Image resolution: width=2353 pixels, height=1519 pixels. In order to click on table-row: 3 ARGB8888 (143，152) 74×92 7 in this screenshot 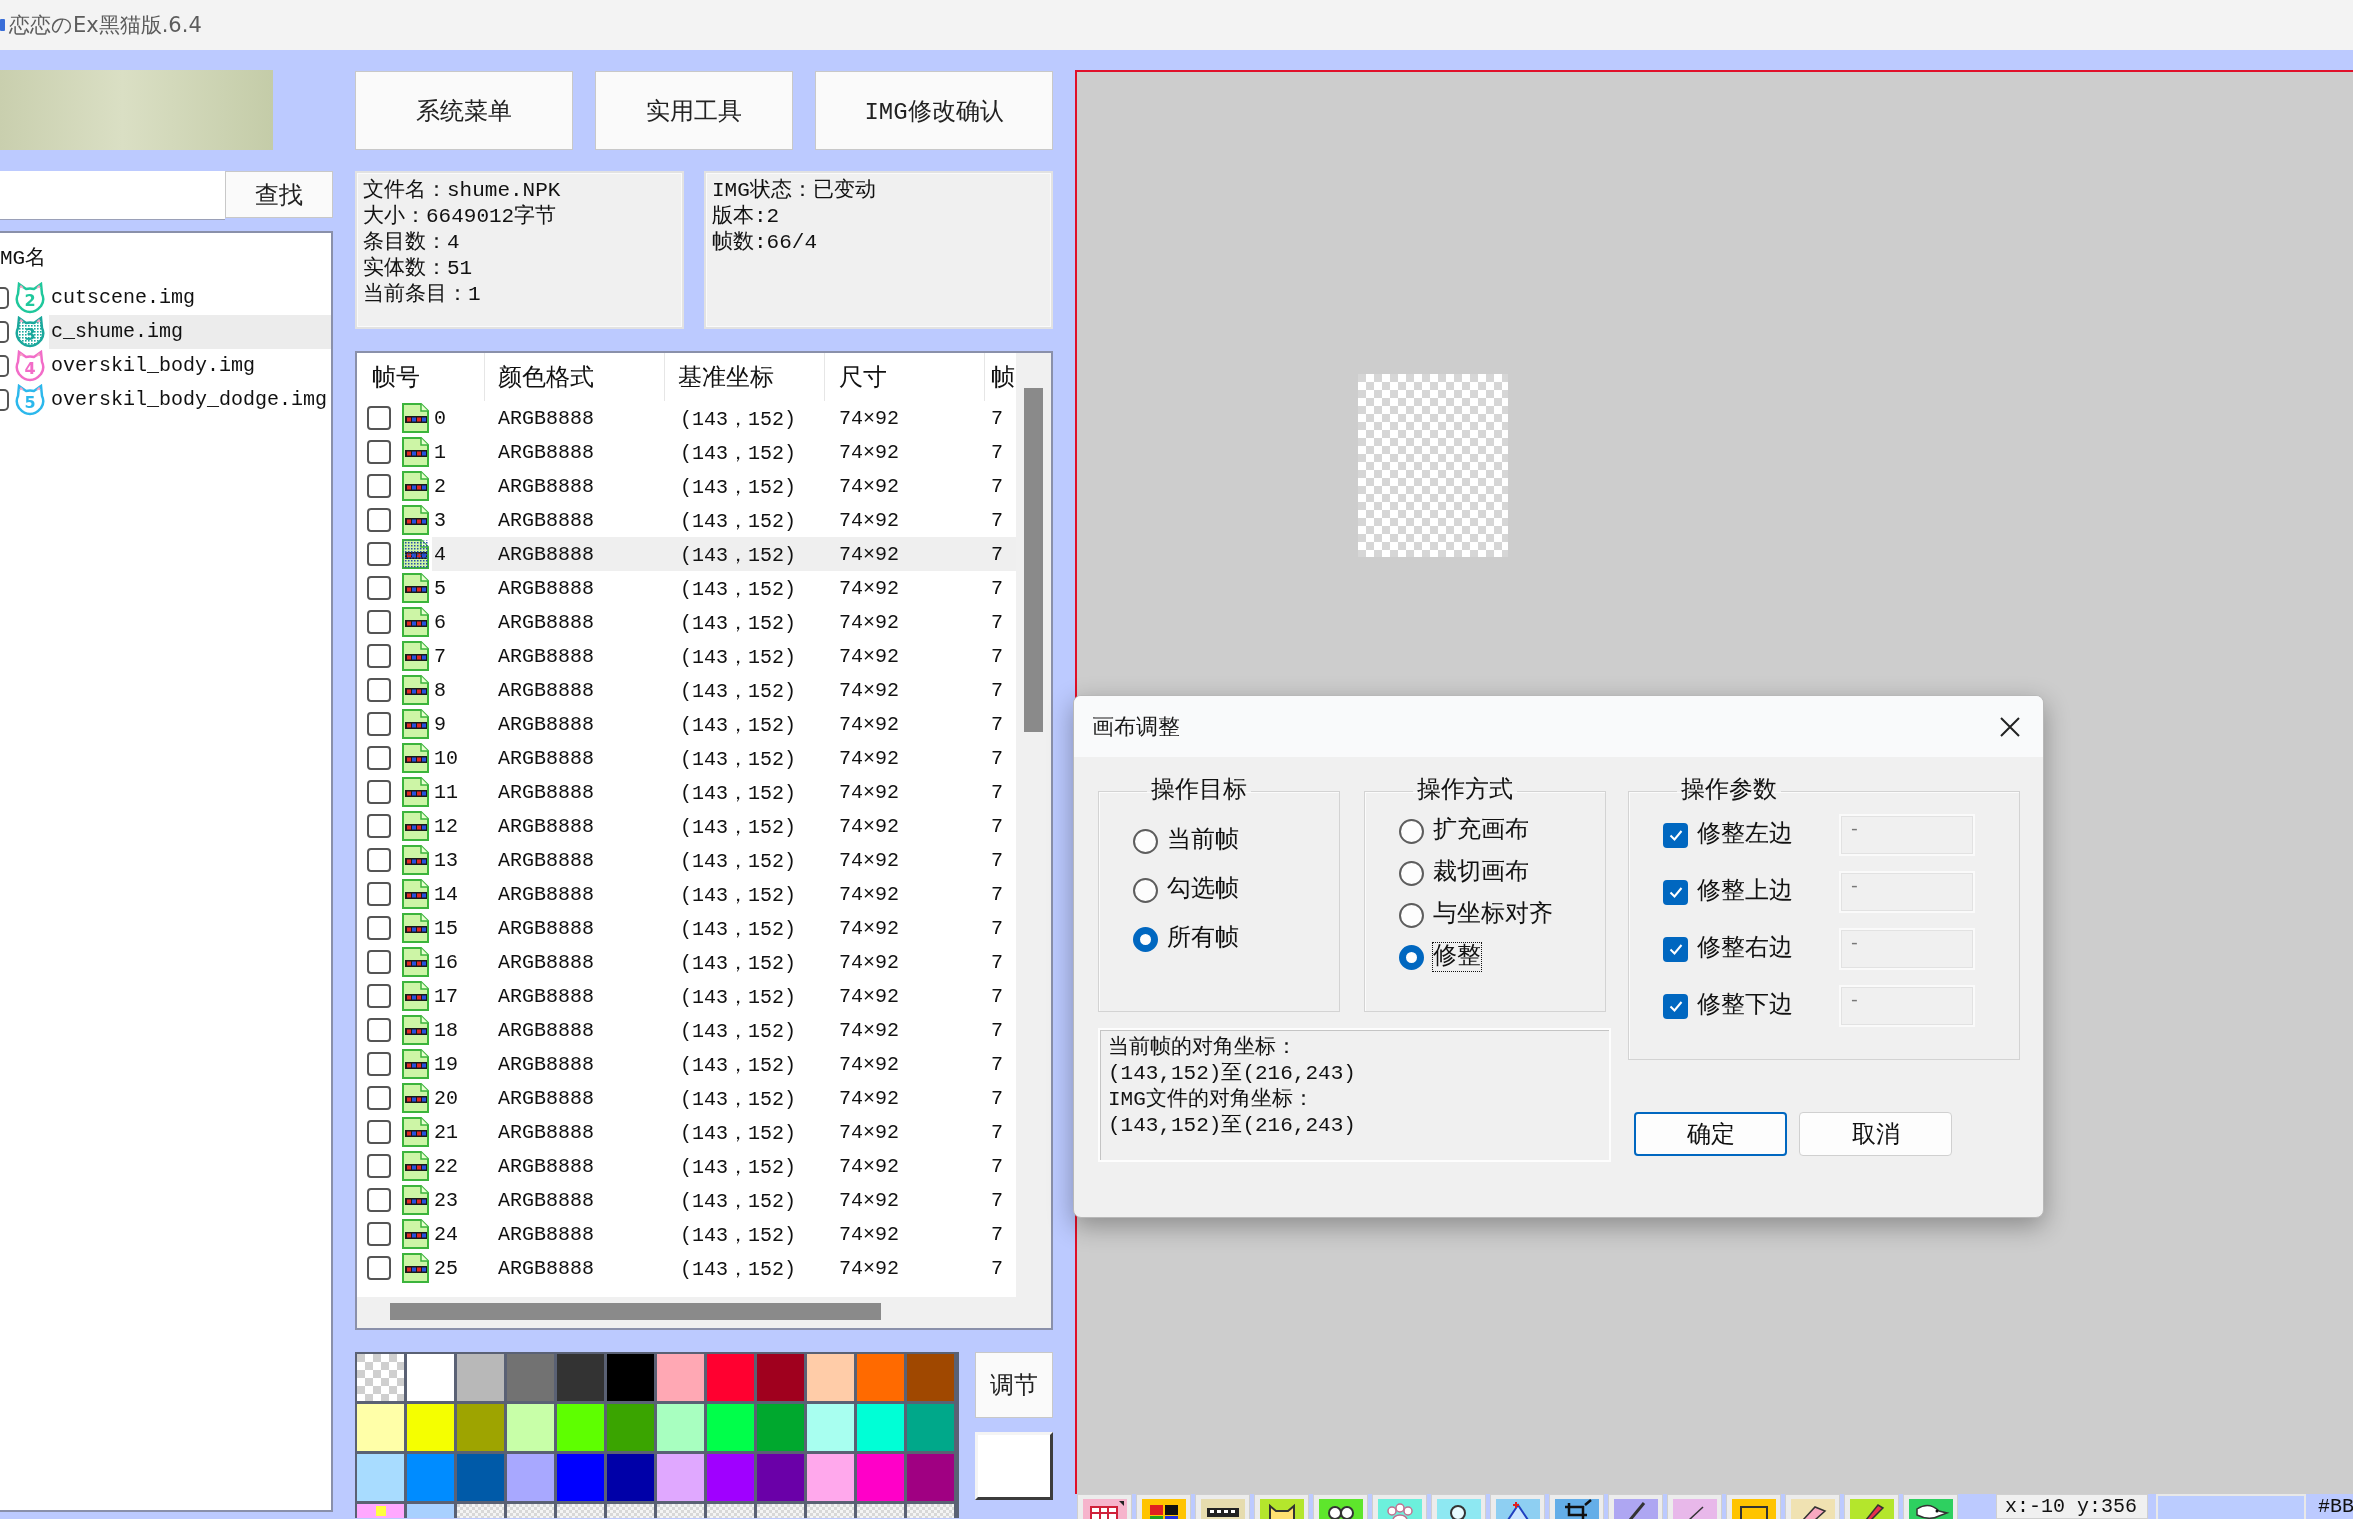, I will do `click(686, 520)`.